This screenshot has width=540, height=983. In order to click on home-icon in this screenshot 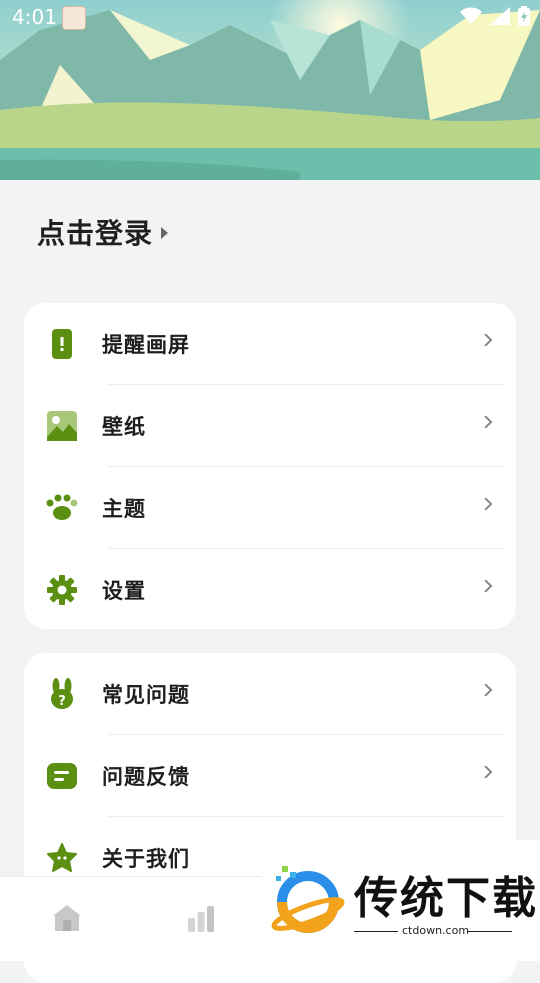, I will do `click(67, 918)`.